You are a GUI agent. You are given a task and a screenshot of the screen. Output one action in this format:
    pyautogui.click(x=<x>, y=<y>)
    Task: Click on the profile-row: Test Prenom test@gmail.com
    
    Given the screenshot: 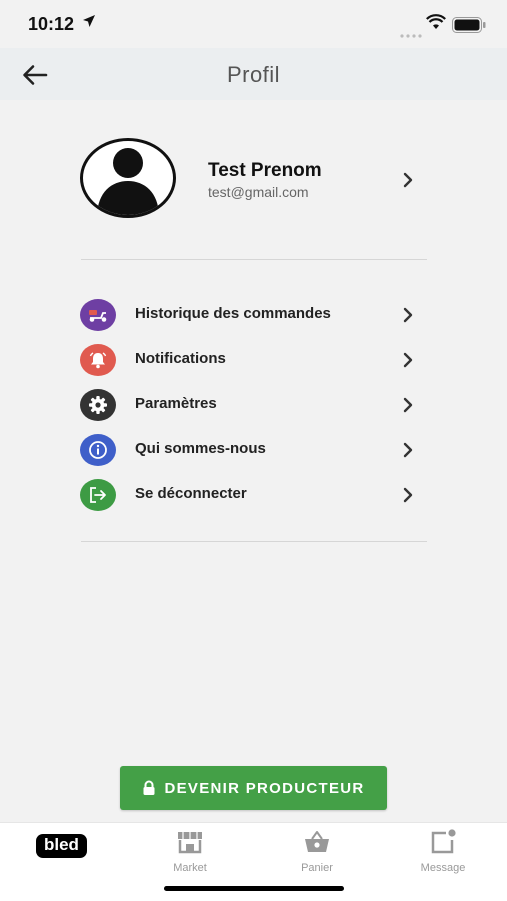 What is the action you would take?
    pyautogui.click(x=255, y=180)
    